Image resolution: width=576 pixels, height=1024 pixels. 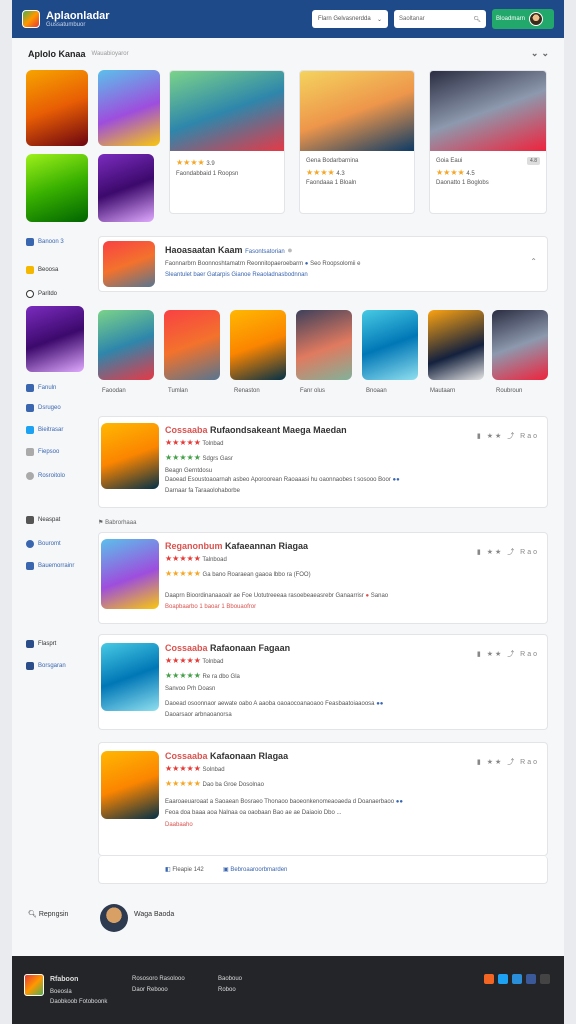 What do you see at coordinates (226, 870) in the screenshot?
I see `arrow-right-icon: ▣` at bounding box center [226, 870].